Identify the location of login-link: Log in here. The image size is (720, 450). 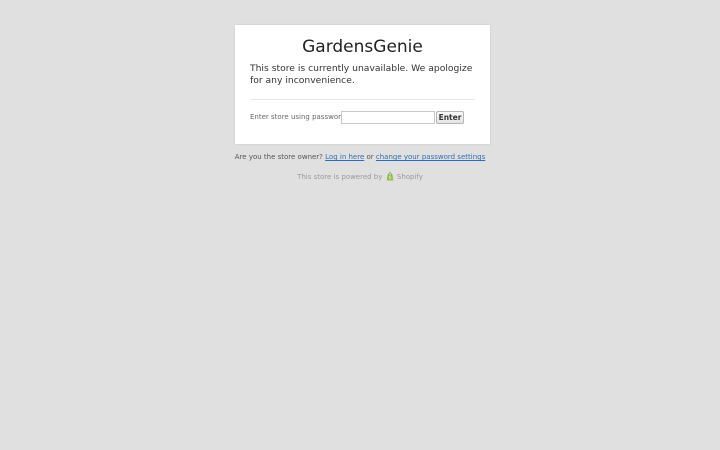
(344, 157).